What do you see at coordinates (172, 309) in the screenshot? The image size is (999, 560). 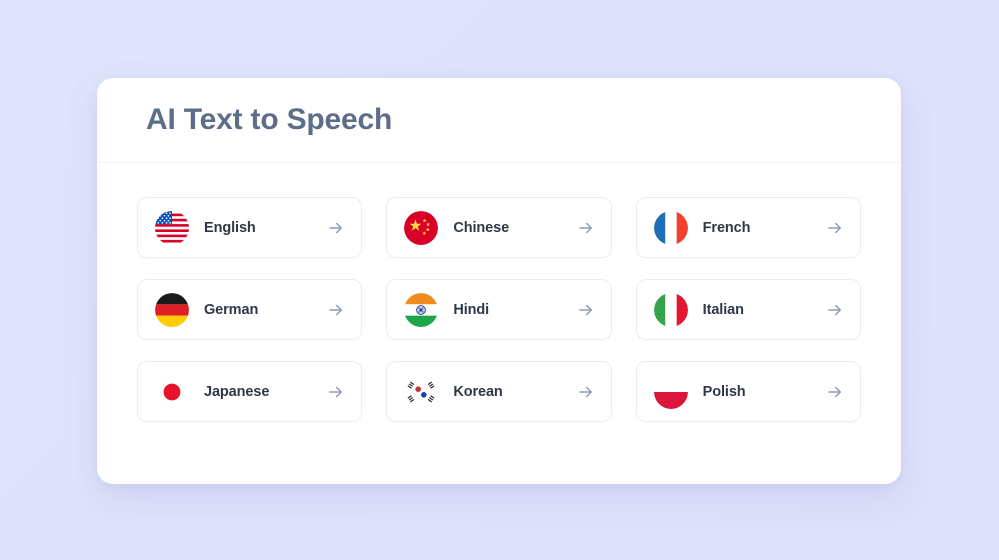 I see `flag-de-icon` at bounding box center [172, 309].